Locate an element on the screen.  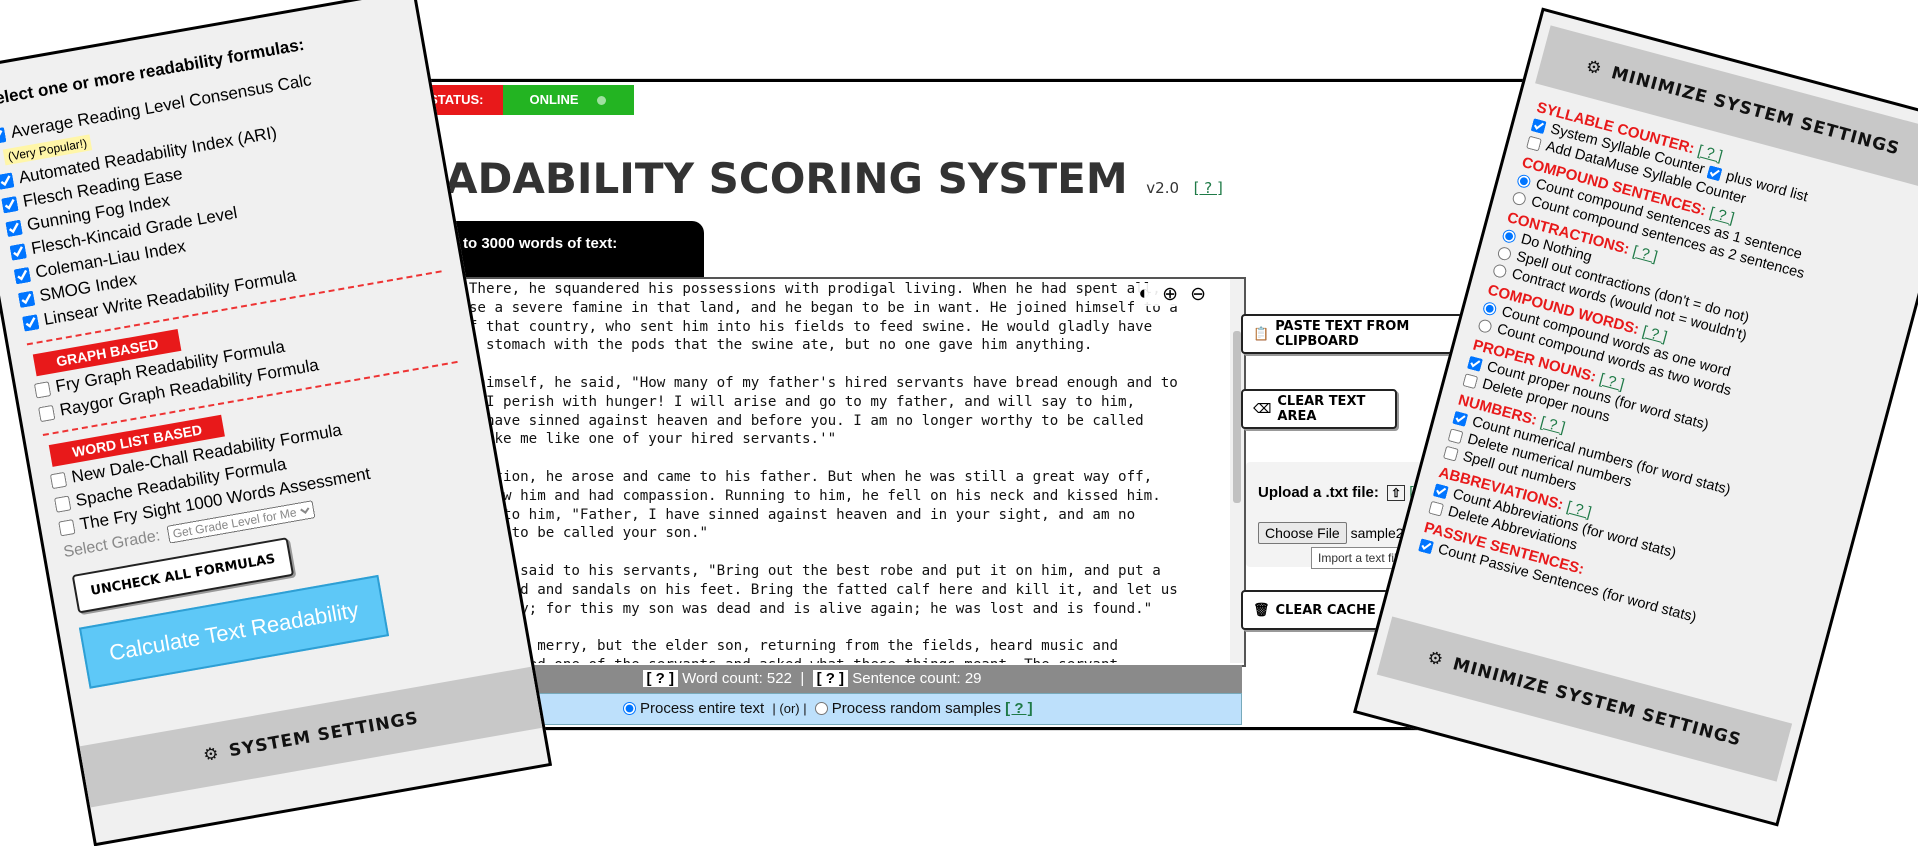
clear-text-area-button: ⌫ CLEAR TEXT AREA is located at coordinates (1319, 409).